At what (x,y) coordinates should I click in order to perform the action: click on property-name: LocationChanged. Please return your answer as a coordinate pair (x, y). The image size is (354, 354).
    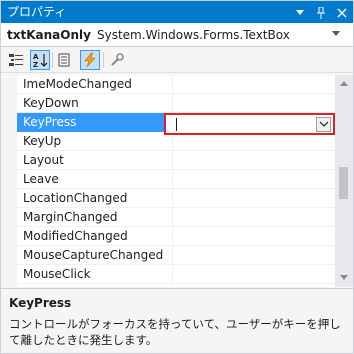
    Looking at the image, I should click on (75, 198).